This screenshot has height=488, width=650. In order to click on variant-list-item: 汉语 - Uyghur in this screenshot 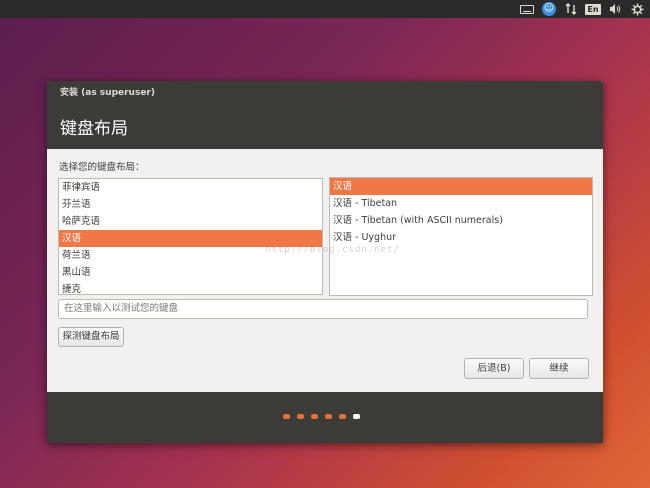, I will do `click(461, 237)`.